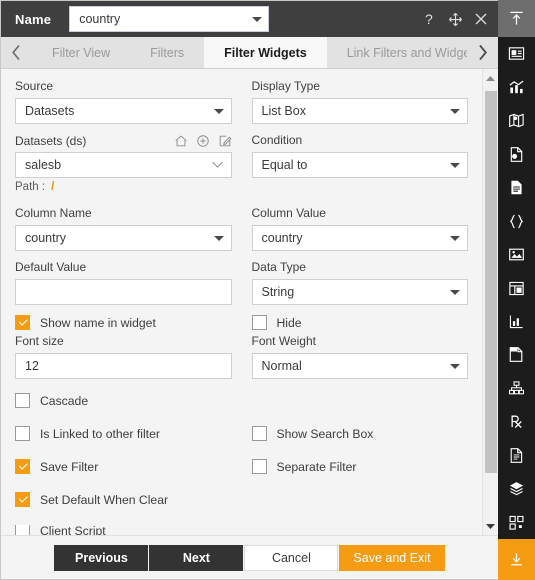 The image size is (535, 580). What do you see at coordinates (516, 455) in the screenshot?
I see `script-doc-icon` at bounding box center [516, 455].